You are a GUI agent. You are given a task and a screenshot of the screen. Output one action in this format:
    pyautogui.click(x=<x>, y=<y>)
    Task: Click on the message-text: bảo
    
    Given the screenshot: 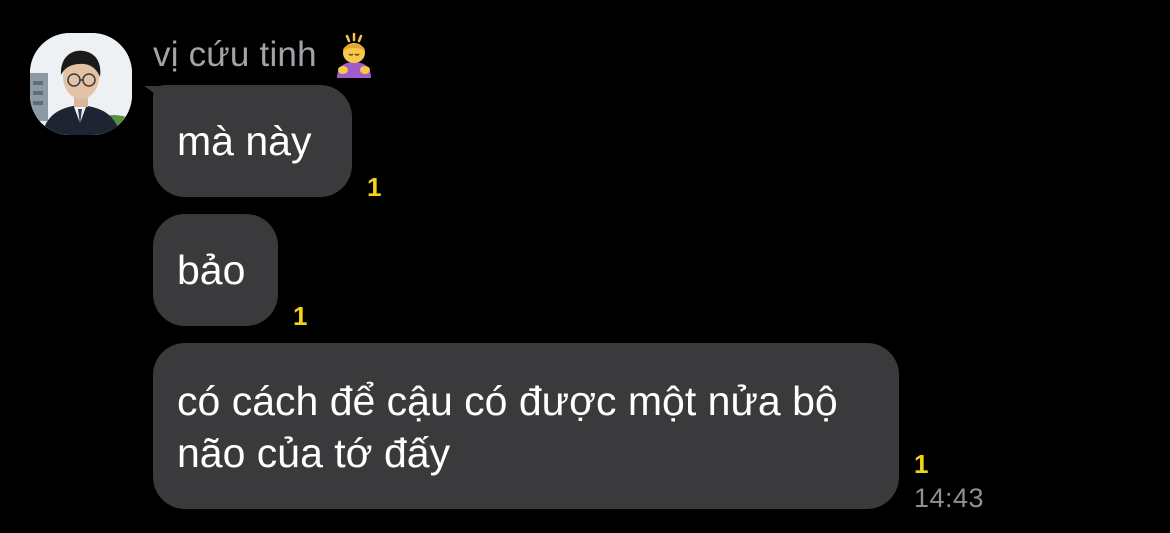 What is the action you would take?
    pyautogui.click(x=211, y=270)
    